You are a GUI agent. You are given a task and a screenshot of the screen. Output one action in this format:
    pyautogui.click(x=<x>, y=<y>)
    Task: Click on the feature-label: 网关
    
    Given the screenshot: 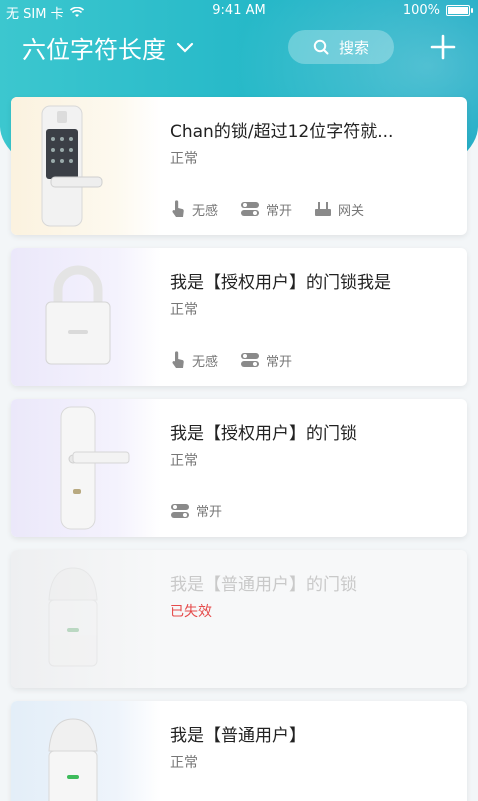 What is the action you would take?
    pyautogui.click(x=351, y=211)
    